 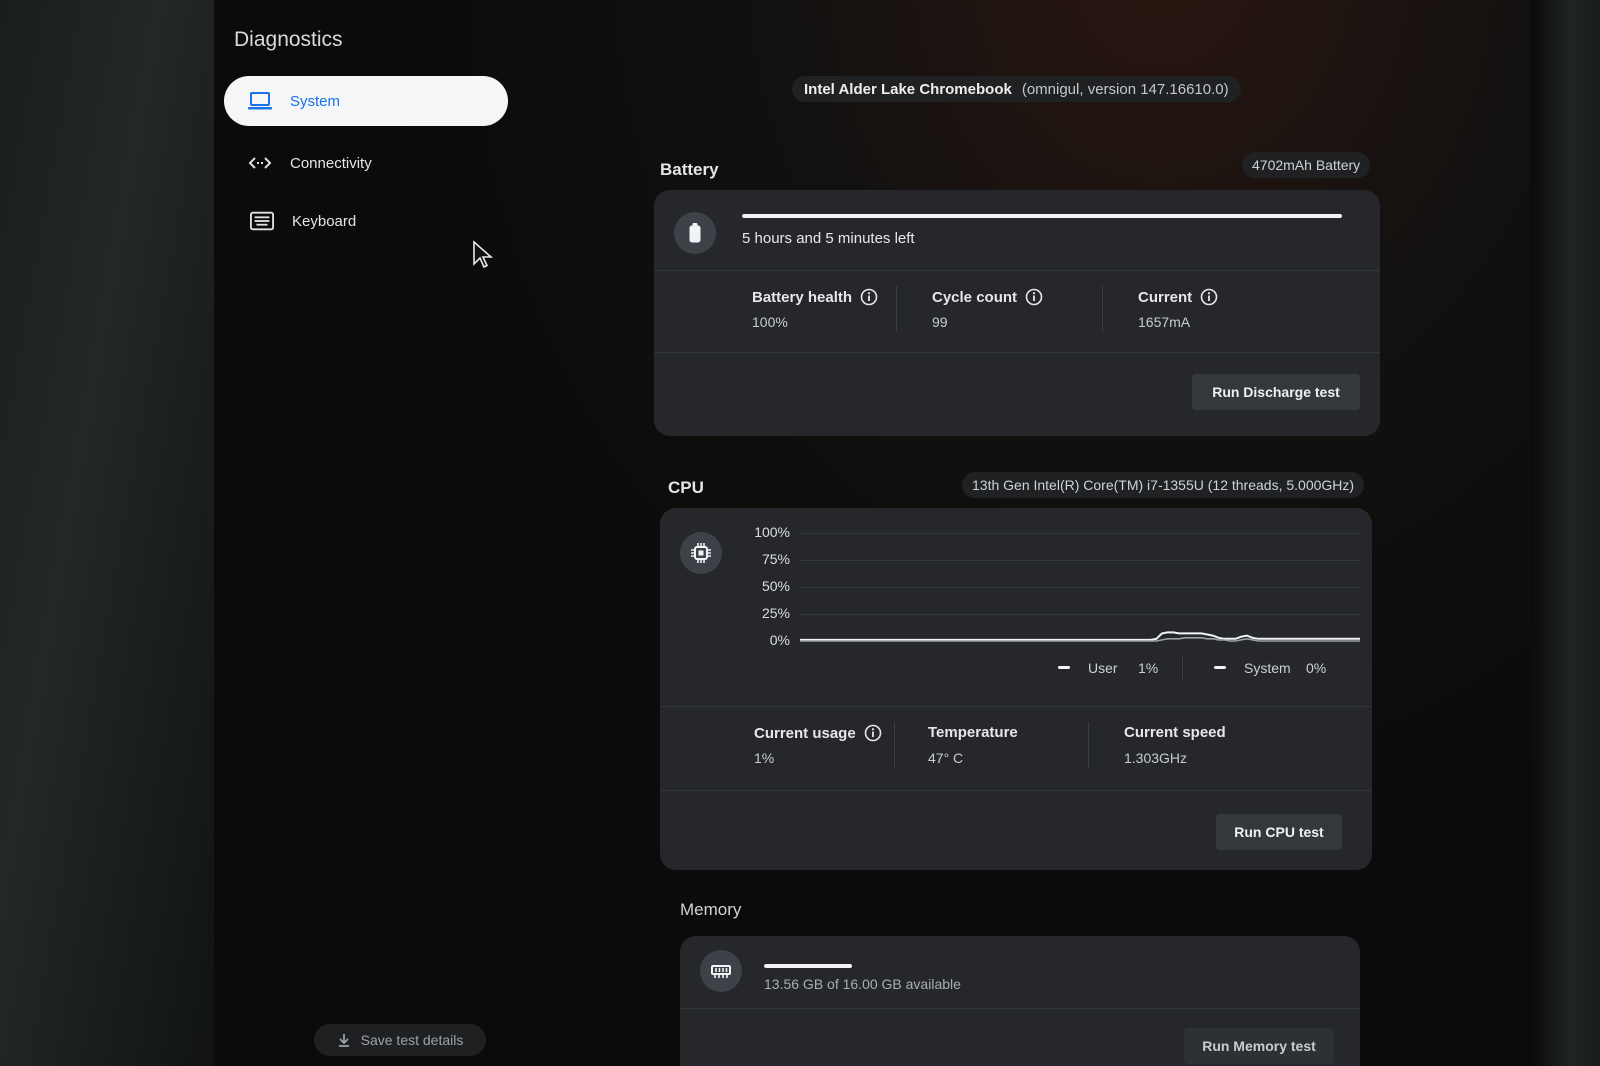 I want to click on memory-divider, so click(x=1020, y=1008).